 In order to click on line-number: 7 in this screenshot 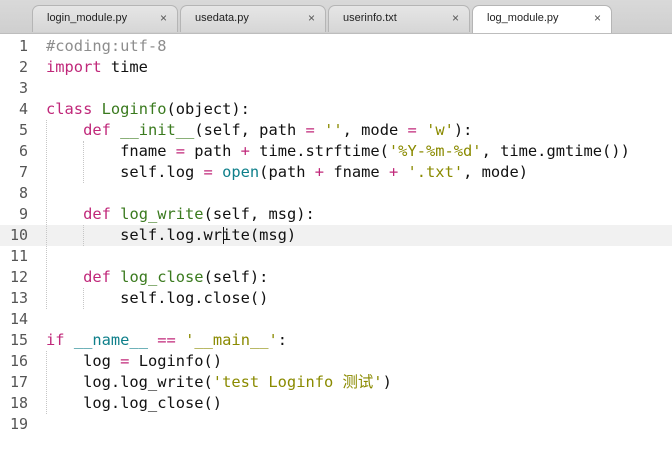, I will do `click(23, 172)`.